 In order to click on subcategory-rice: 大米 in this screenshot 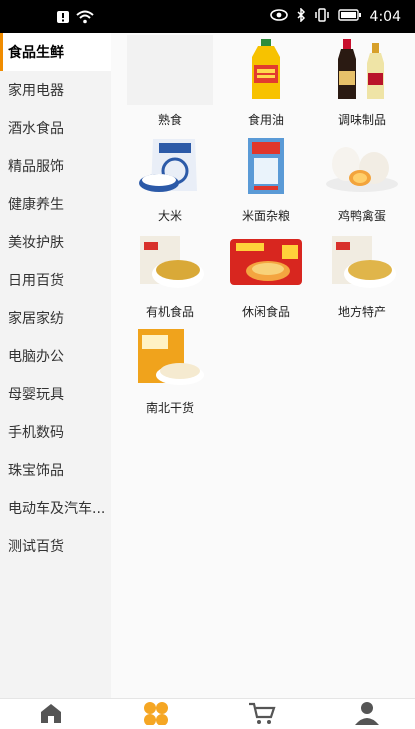, I will do `click(170, 179)`.